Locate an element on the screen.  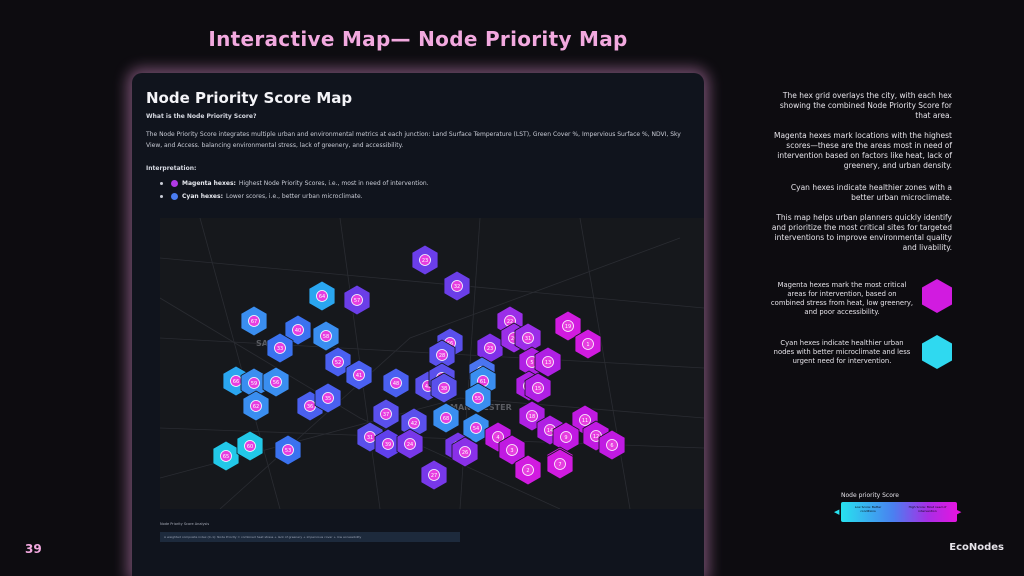
node-marker-label: 56 is located at coordinates (276, 383).